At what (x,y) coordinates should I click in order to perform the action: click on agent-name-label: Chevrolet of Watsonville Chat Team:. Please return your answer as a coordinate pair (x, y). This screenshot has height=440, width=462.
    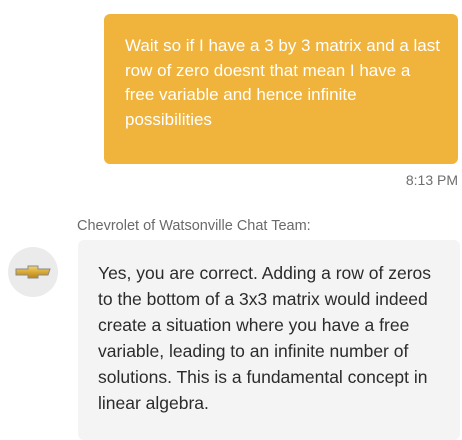
    Looking at the image, I should click on (194, 226).